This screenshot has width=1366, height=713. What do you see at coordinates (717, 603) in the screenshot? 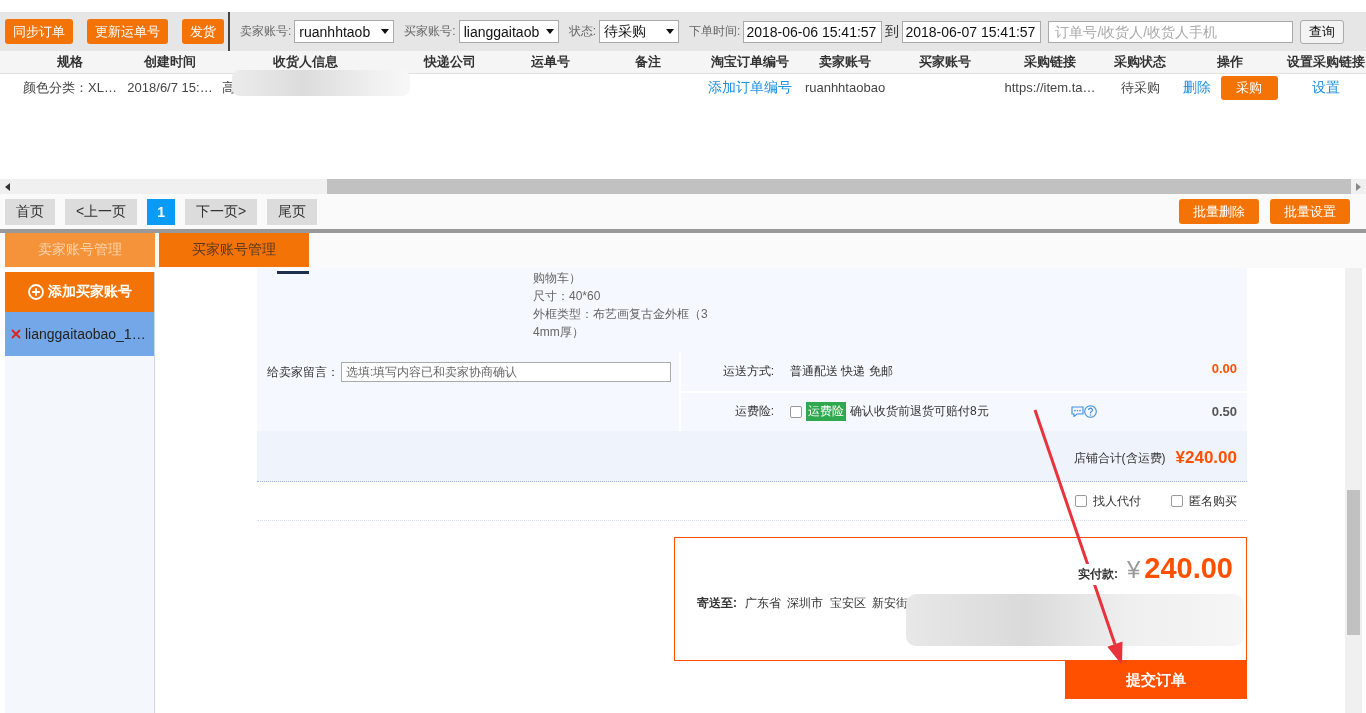
I see `ship-to-label: 寄送至:` at bounding box center [717, 603].